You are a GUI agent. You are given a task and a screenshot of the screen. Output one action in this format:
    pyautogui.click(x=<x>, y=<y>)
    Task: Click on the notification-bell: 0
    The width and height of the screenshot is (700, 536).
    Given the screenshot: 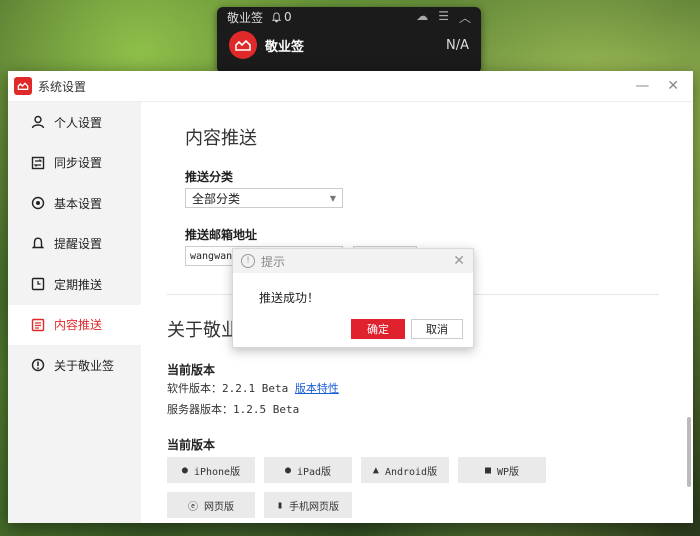 What is the action you would take?
    pyautogui.click(x=281, y=17)
    